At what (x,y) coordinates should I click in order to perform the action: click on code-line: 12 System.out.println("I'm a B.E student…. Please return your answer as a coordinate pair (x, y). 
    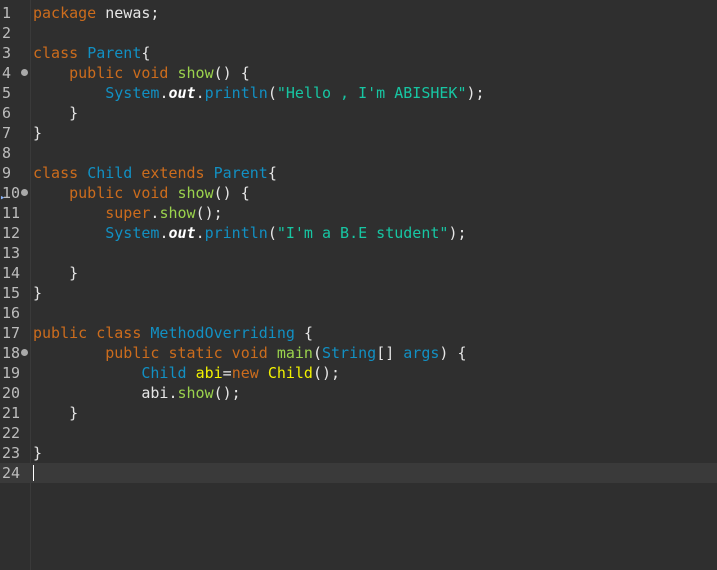
    Looking at the image, I should click on (358, 233).